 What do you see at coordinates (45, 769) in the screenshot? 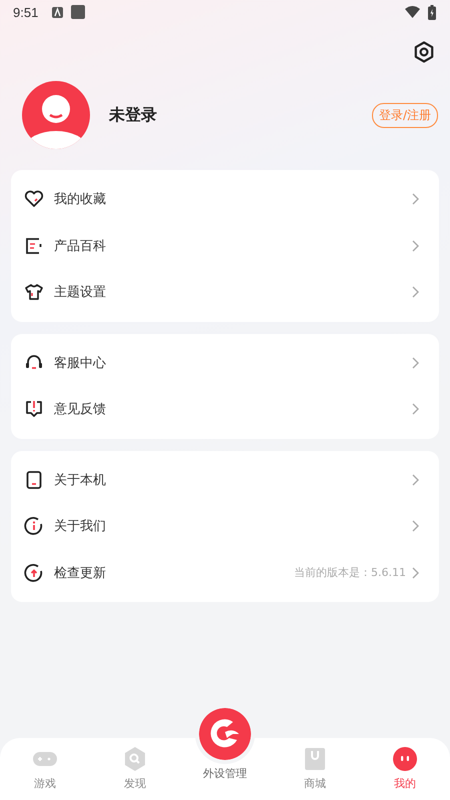
I see `nav-tab: 游戏` at bounding box center [45, 769].